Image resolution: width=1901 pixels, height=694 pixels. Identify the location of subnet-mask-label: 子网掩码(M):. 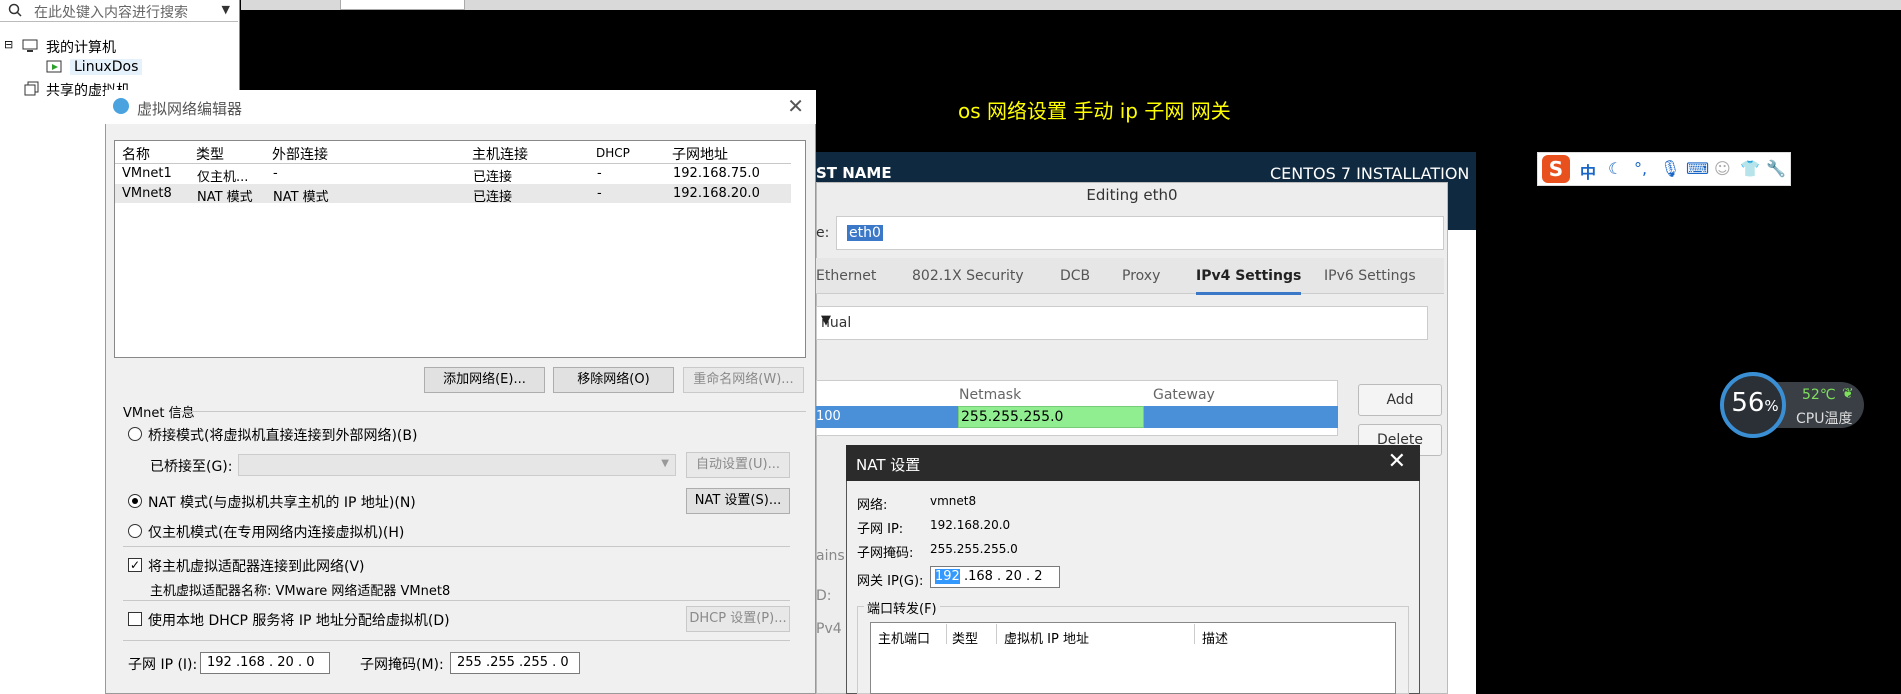
(402, 665).